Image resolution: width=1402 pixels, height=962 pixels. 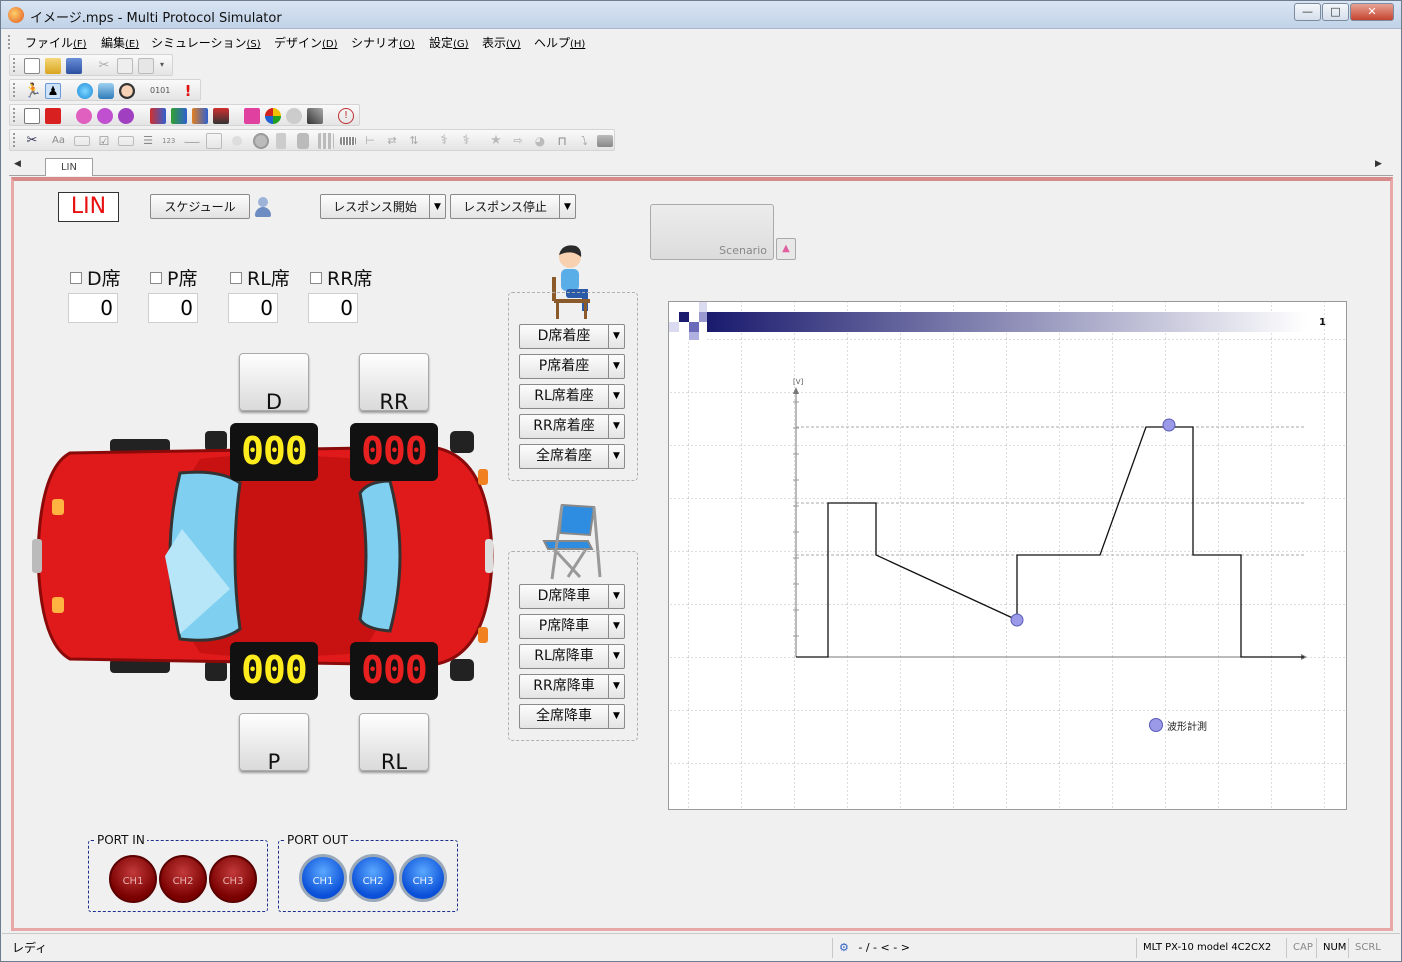 I want to click on leave-rr-dropdown: RR席降車 ▼, so click(x=572, y=686).